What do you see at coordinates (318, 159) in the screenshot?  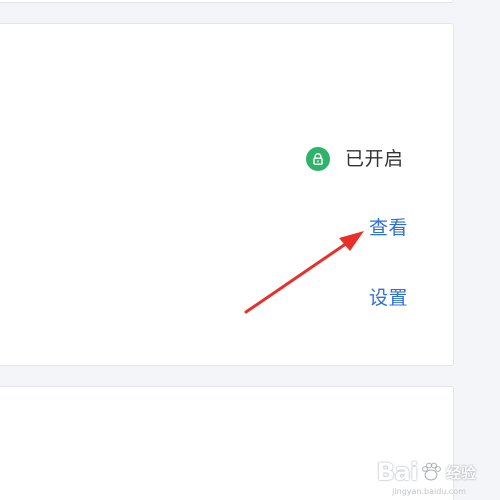 I see `lock-icon` at bounding box center [318, 159].